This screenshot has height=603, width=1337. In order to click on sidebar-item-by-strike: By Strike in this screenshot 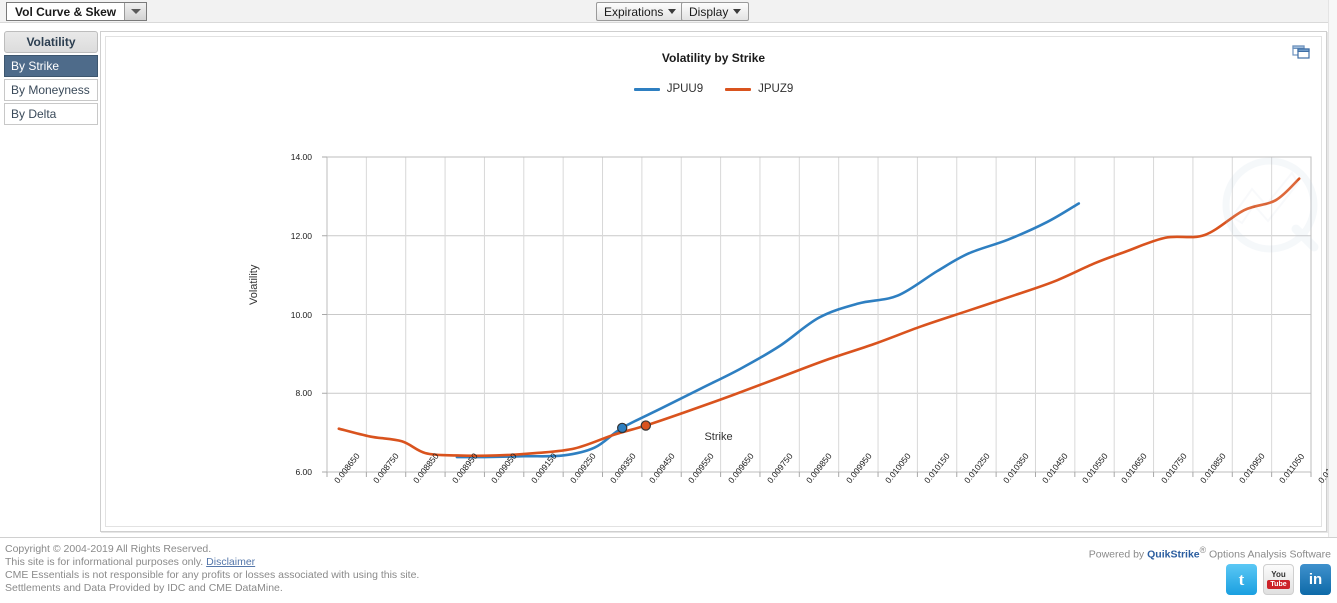, I will do `click(51, 66)`.